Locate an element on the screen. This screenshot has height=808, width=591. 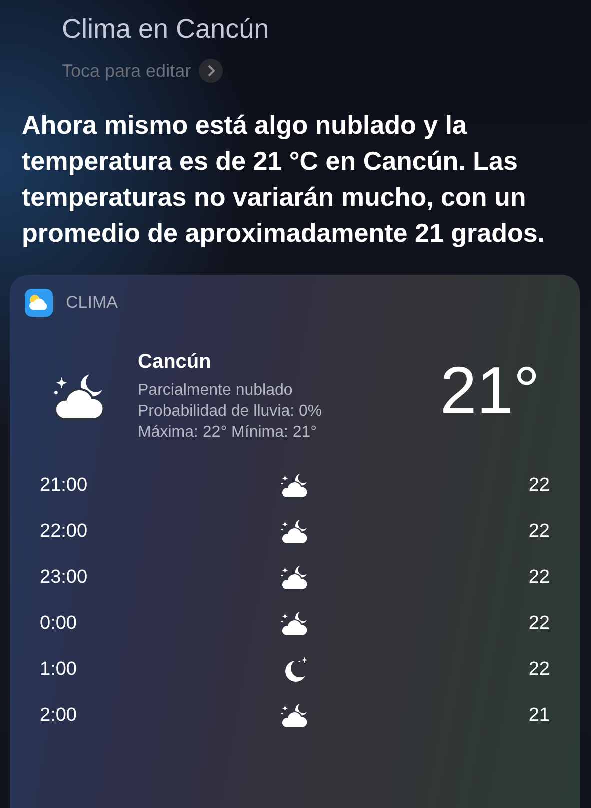
condition-text: Parcialmente nublado is located at coordinates (216, 391).